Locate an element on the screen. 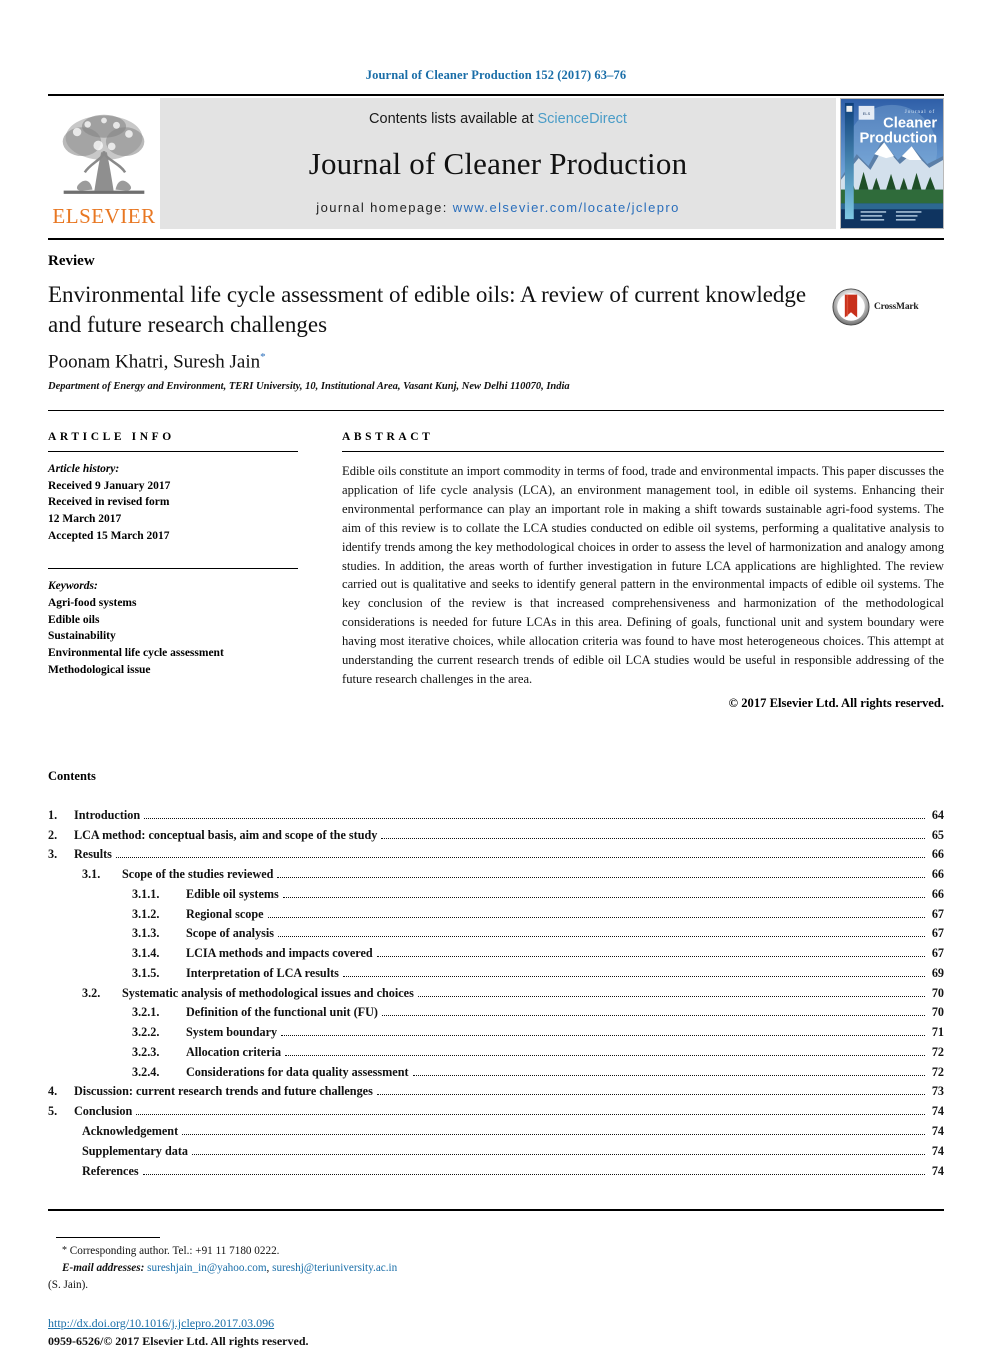  toc-entry-page: 71 is located at coordinates (937, 1032).